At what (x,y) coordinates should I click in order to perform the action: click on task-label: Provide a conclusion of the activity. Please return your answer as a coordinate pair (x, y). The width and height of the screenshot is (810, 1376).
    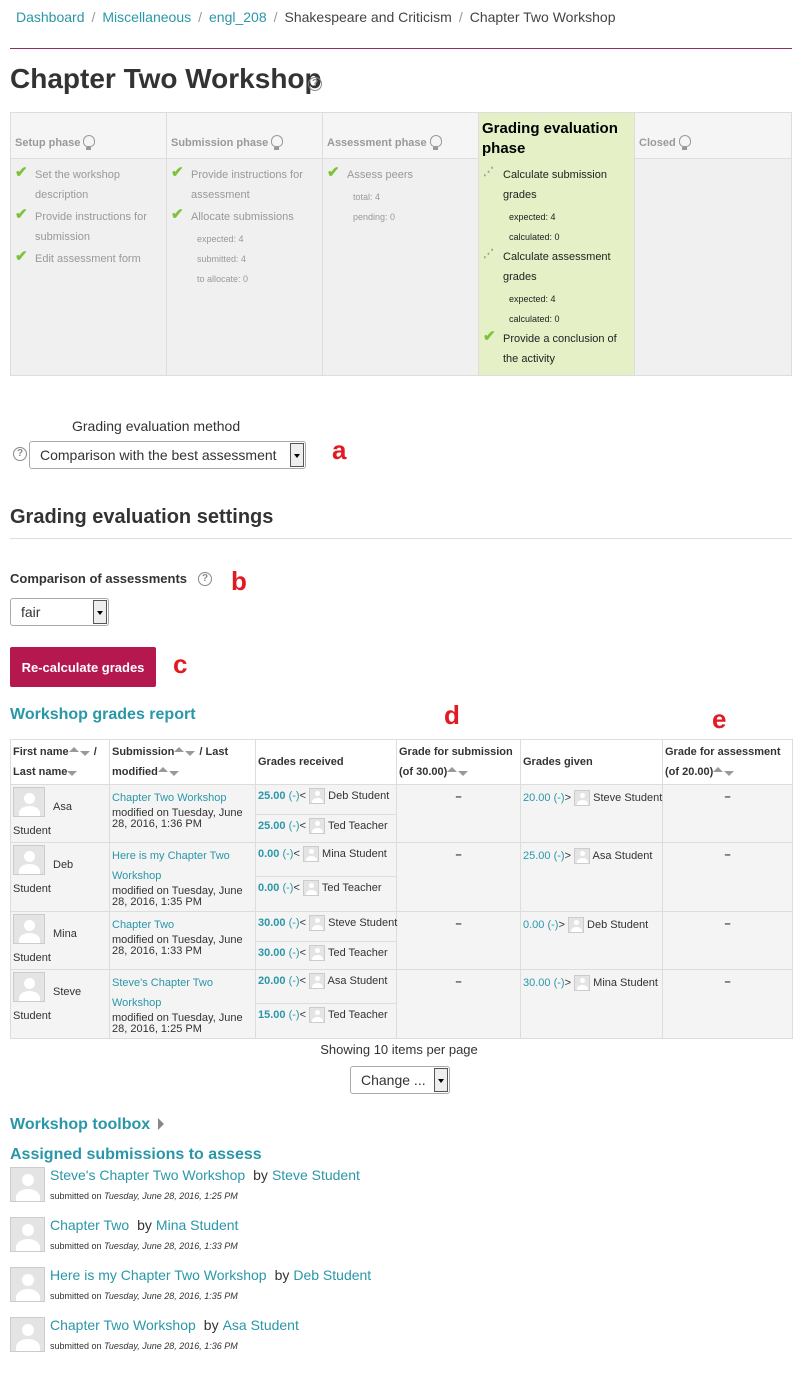
    Looking at the image, I should click on (566, 349).